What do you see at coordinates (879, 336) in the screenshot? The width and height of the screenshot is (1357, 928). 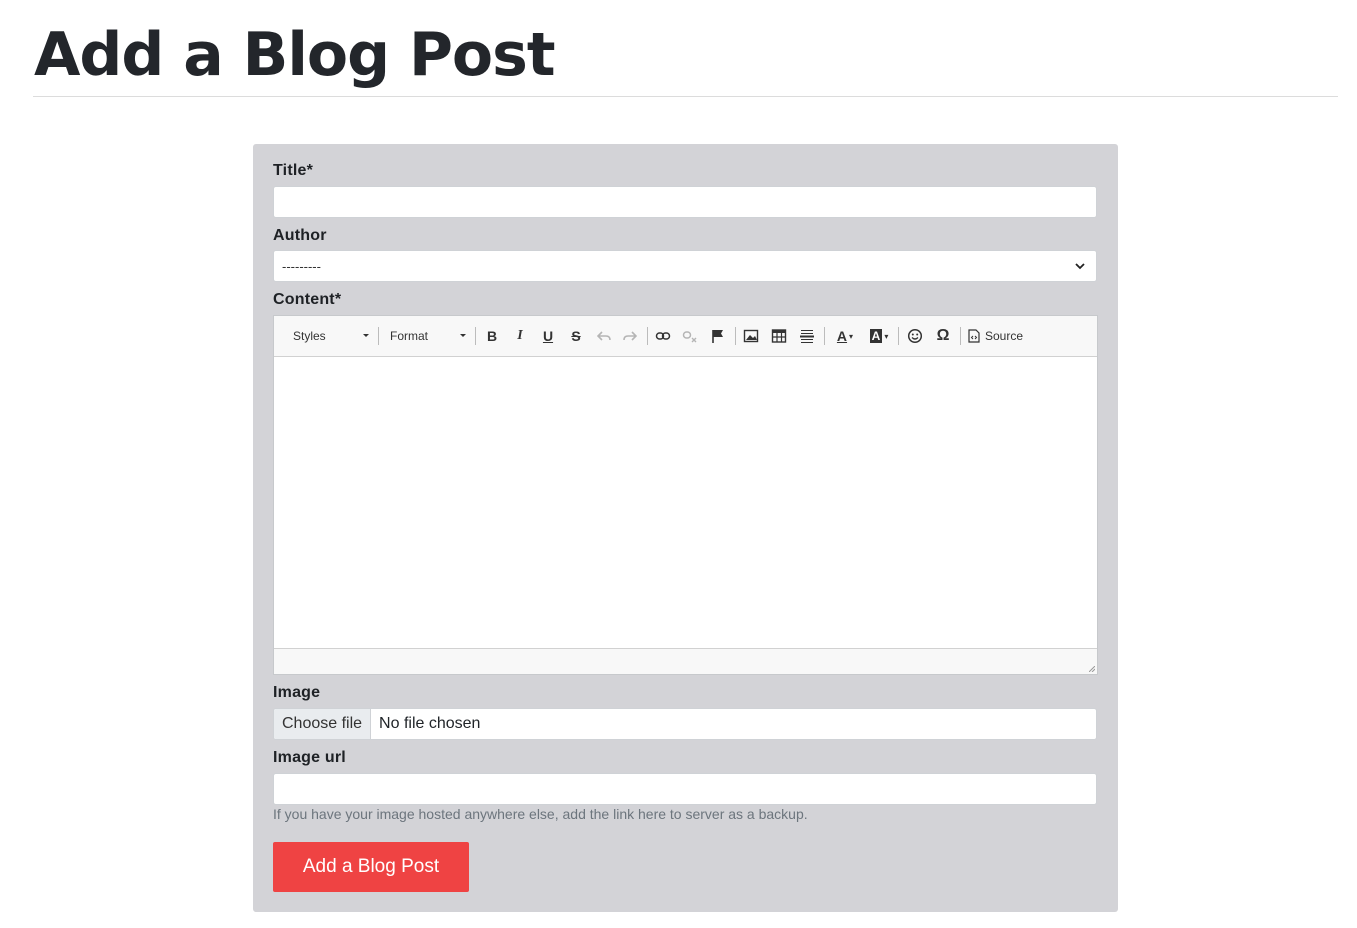 I see `background-color-icon: A ▾` at bounding box center [879, 336].